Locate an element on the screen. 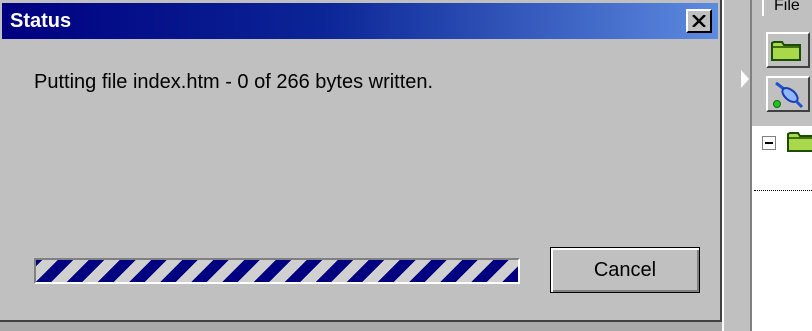 Image resolution: width=812 pixels, height=331 pixels. files-panel-toolbar: File is located at coordinates (782, 63).